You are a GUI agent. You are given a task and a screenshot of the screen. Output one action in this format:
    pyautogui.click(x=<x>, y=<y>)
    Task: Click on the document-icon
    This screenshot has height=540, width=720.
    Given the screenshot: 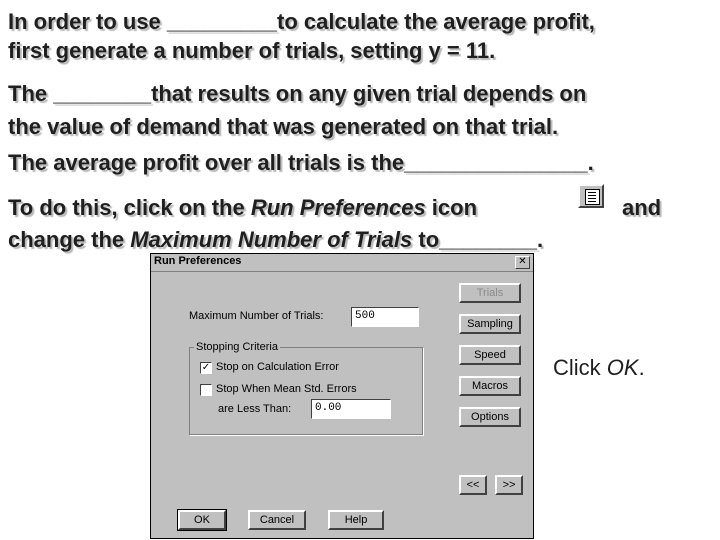 What is the action you would take?
    pyautogui.click(x=592, y=197)
    